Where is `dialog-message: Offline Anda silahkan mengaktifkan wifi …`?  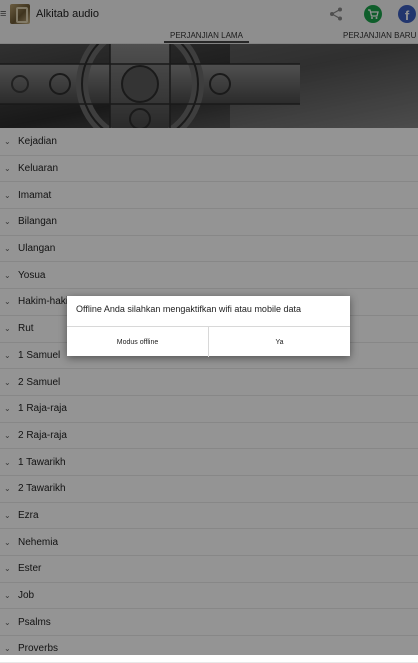 dialog-message: Offline Anda silahkan mengaktifkan wifi … is located at coordinates (188, 309).